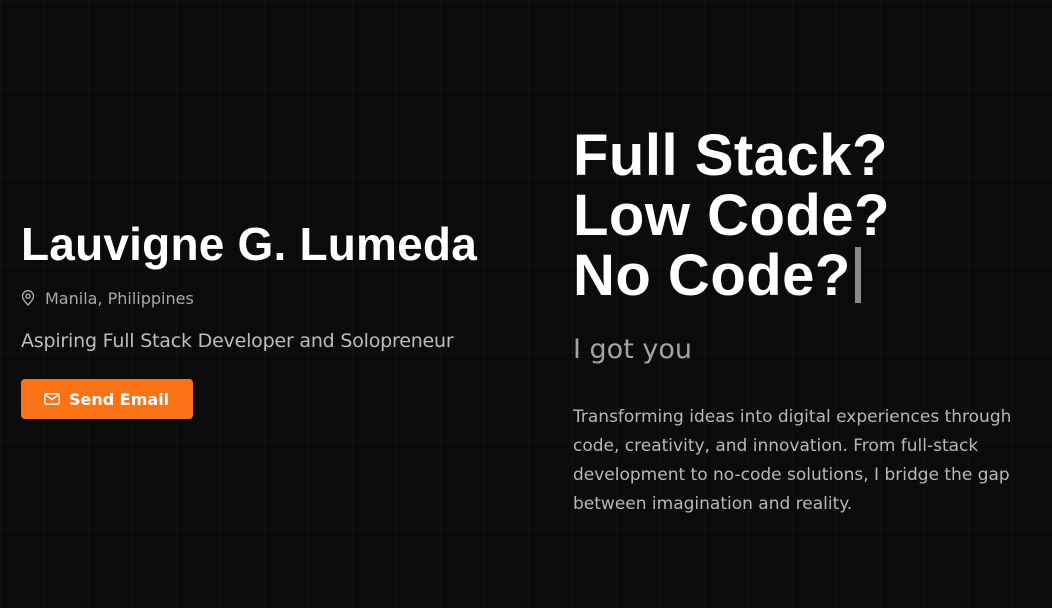 This screenshot has width=1052, height=608. I want to click on send-email-button: Send Email, so click(107, 399).